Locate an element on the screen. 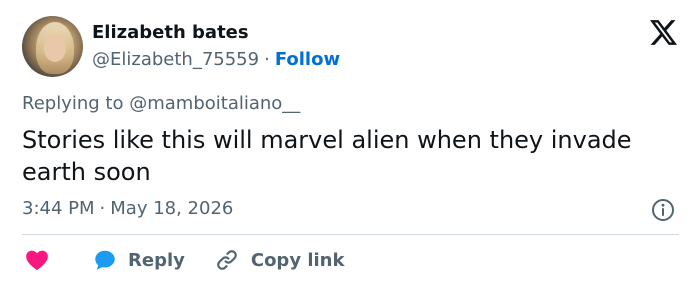 The image size is (700, 287). info-icon is located at coordinates (663, 210).